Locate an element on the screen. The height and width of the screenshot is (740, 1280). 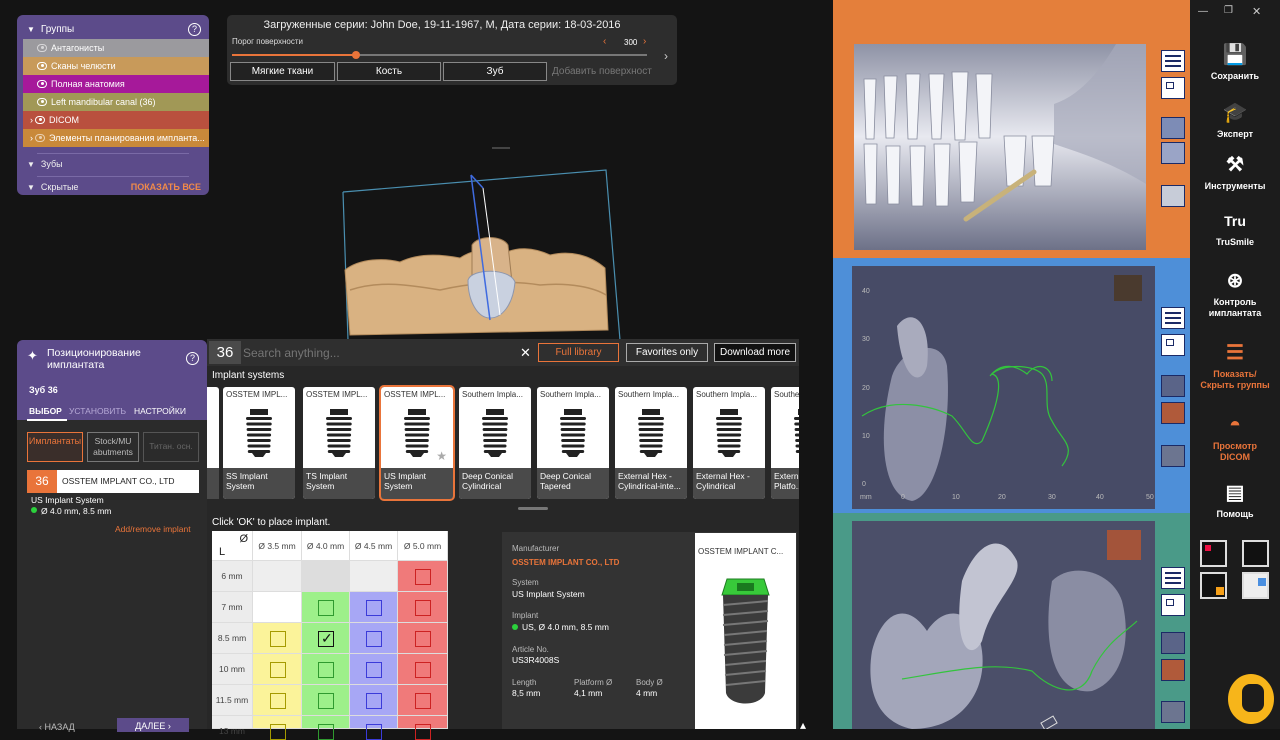
implant-system-card: OSSTEM IMPL... TS Implant System is located at coordinates (339, 443).